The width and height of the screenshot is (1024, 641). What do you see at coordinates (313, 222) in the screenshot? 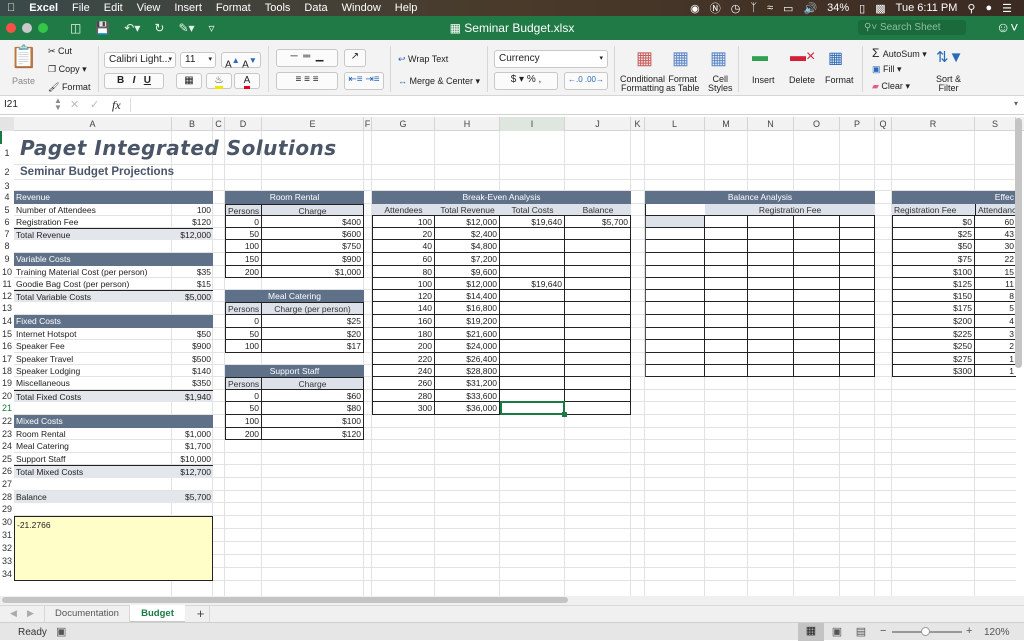
I see `room_rental-charge: $400` at bounding box center [313, 222].